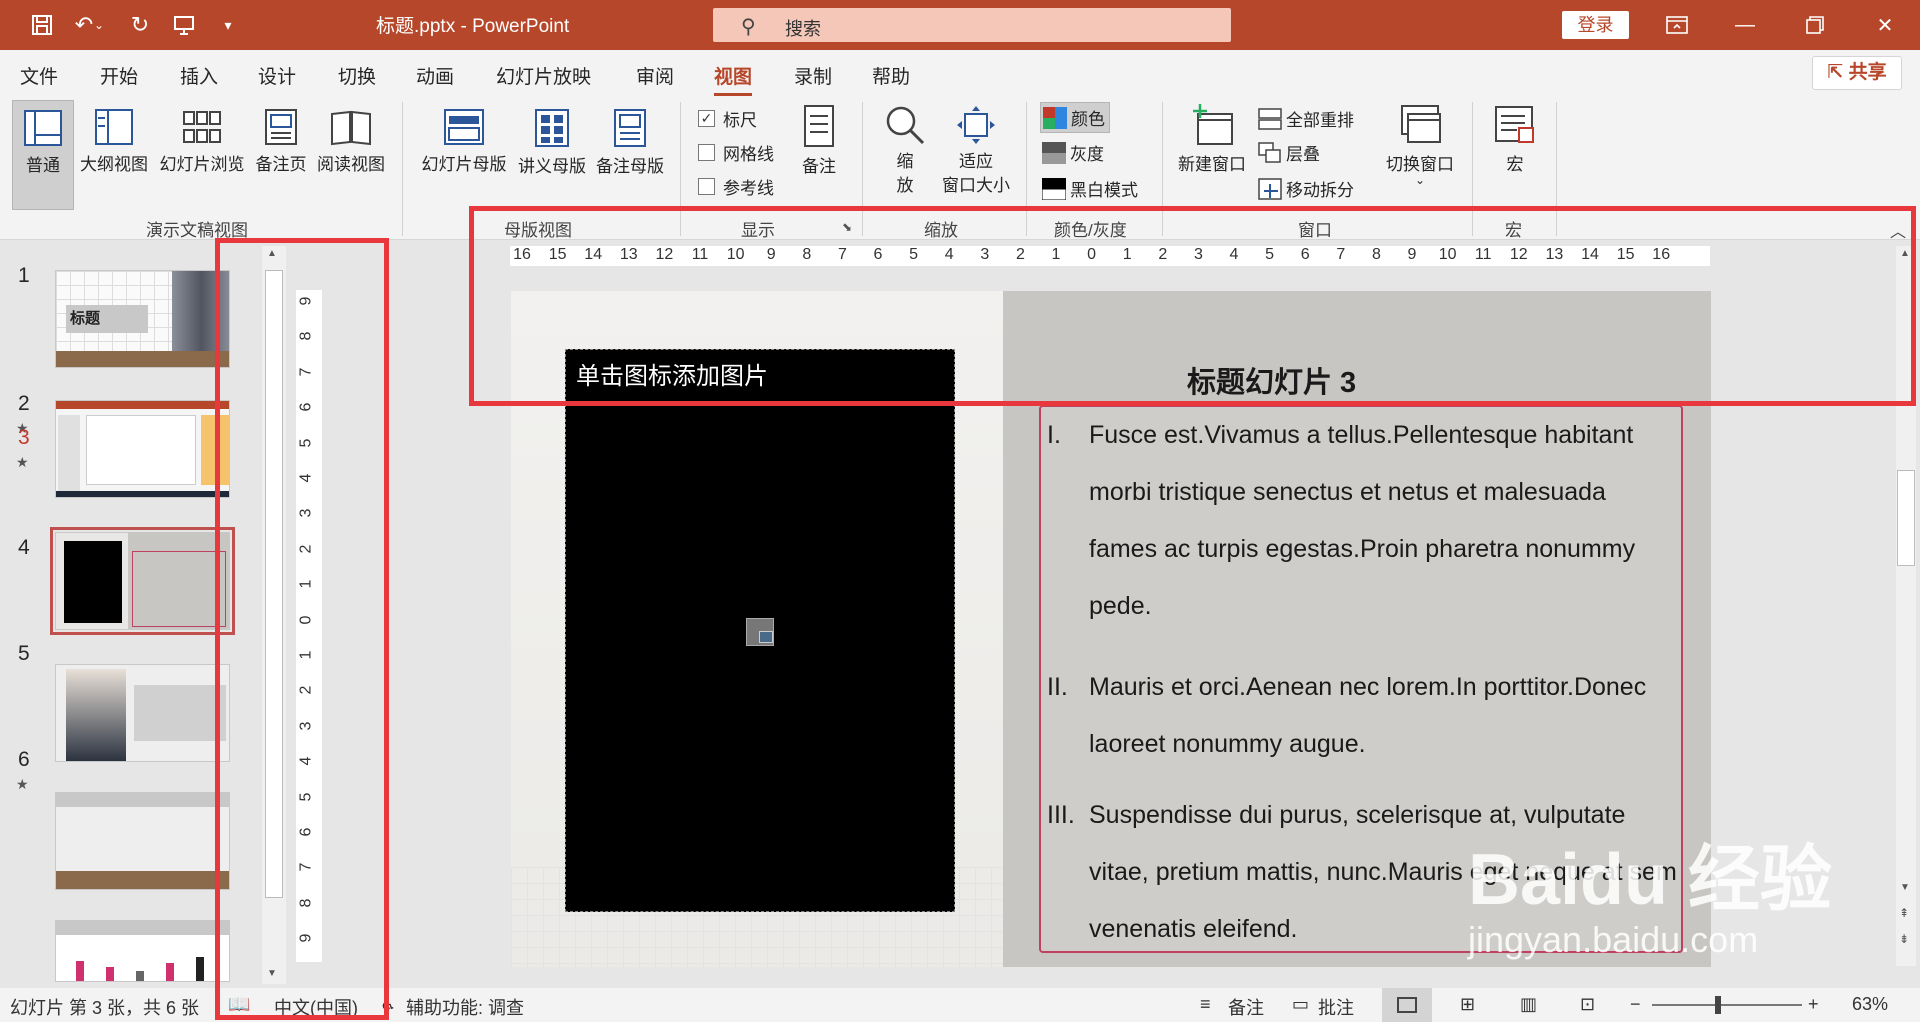 Image resolution: width=1920 pixels, height=1022 pixels. Describe the element at coordinates (552, 128) in the screenshot. I see `handout-master-icon` at that location.